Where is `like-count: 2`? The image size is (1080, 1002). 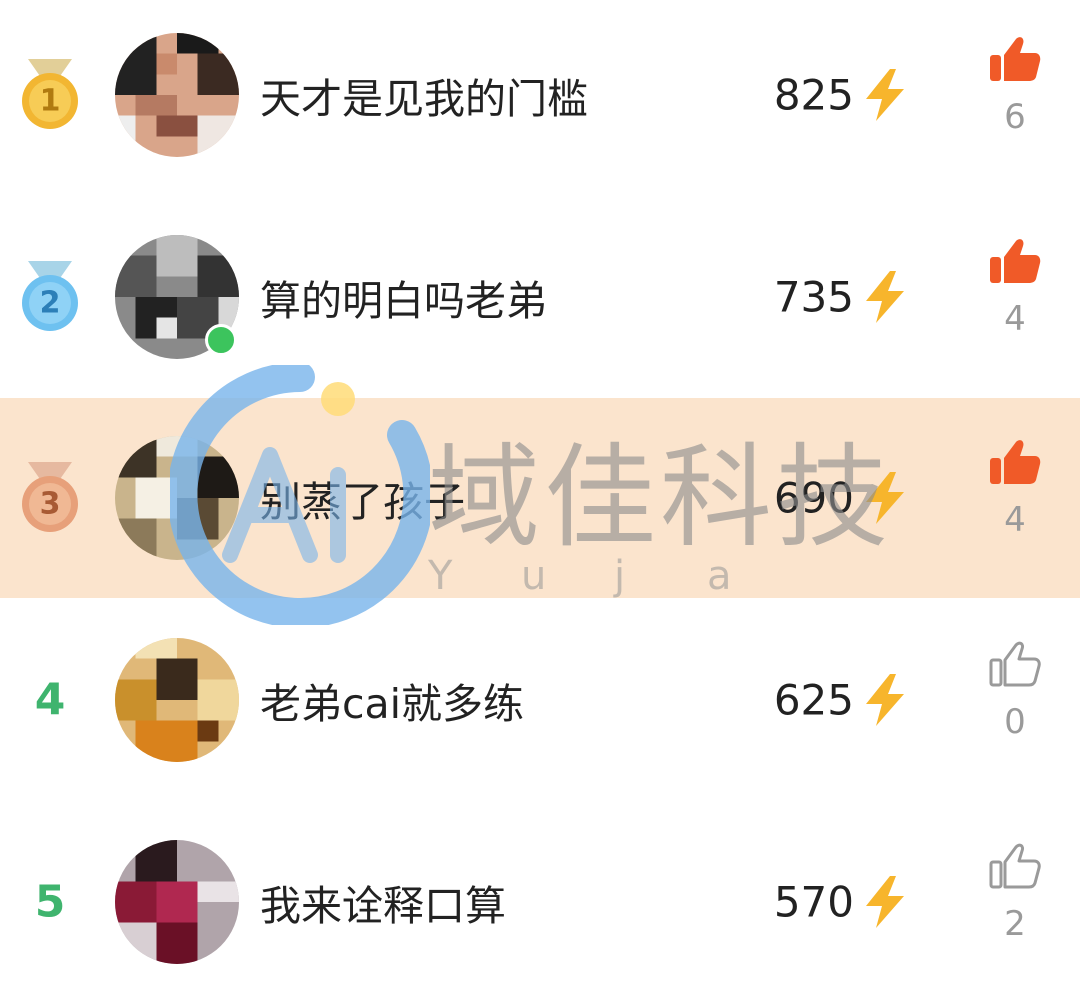
like-count: 2 is located at coordinates (1015, 924).